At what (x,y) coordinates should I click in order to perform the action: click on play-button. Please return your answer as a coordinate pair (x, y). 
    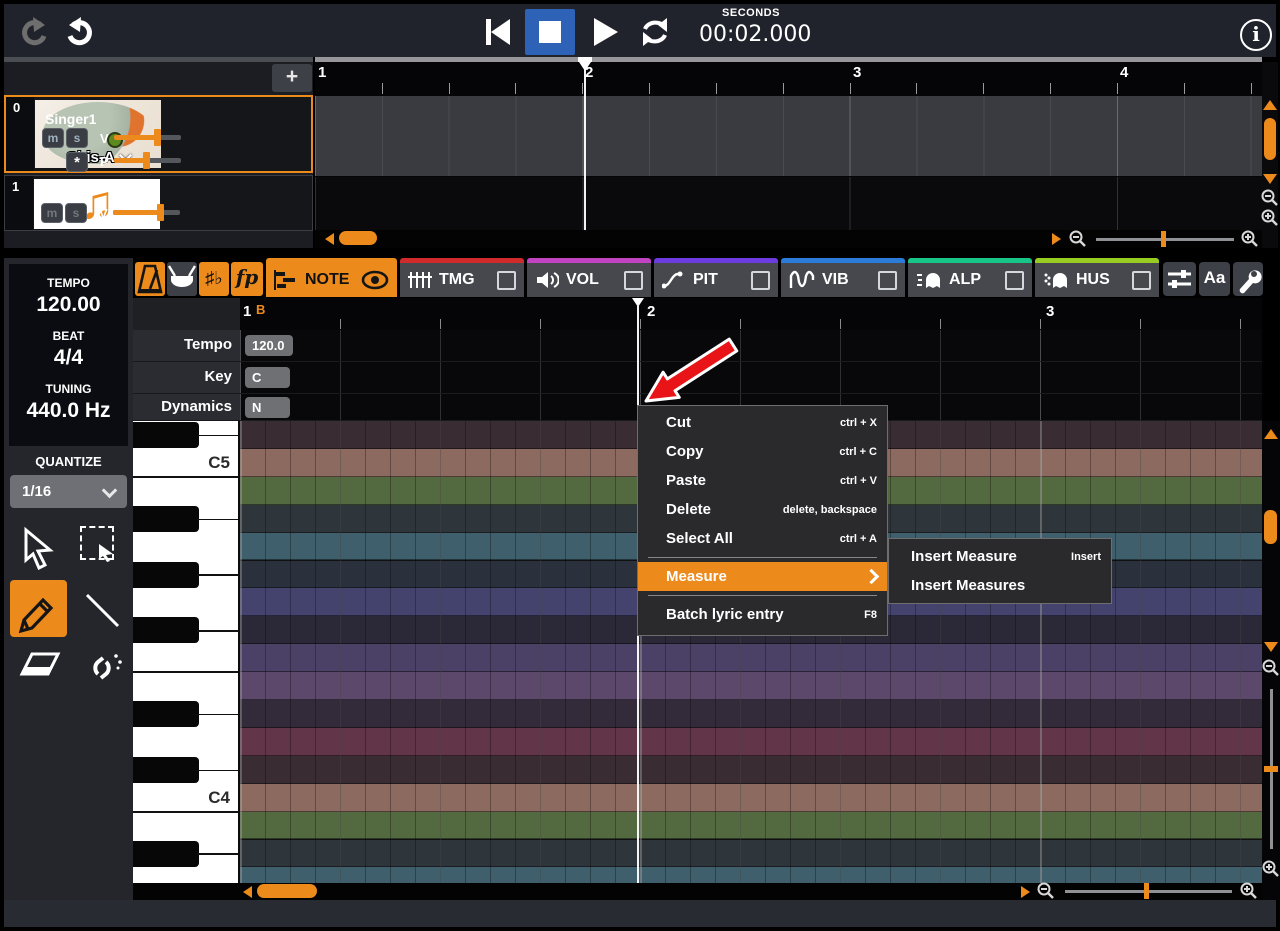
    Looking at the image, I should click on (604, 32).